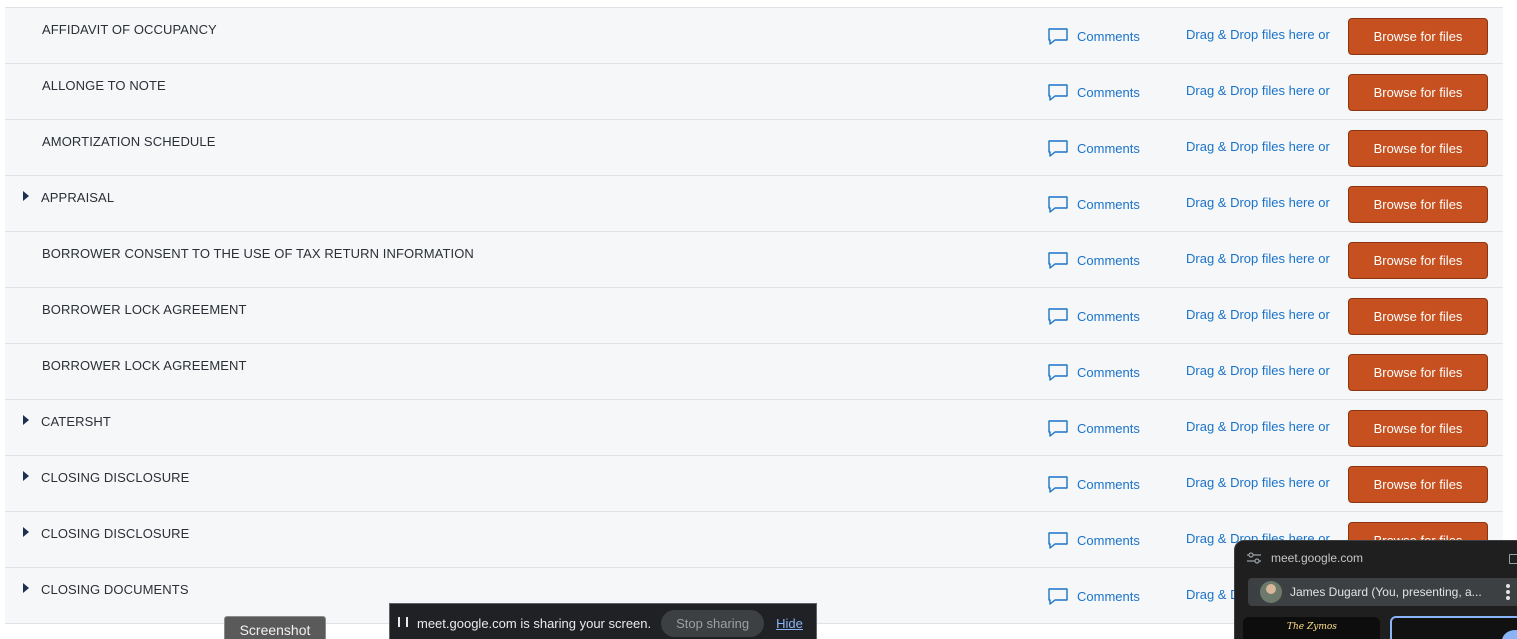  Describe the element at coordinates (78, 197) in the screenshot. I see `document-title: APPRAISAL` at that location.